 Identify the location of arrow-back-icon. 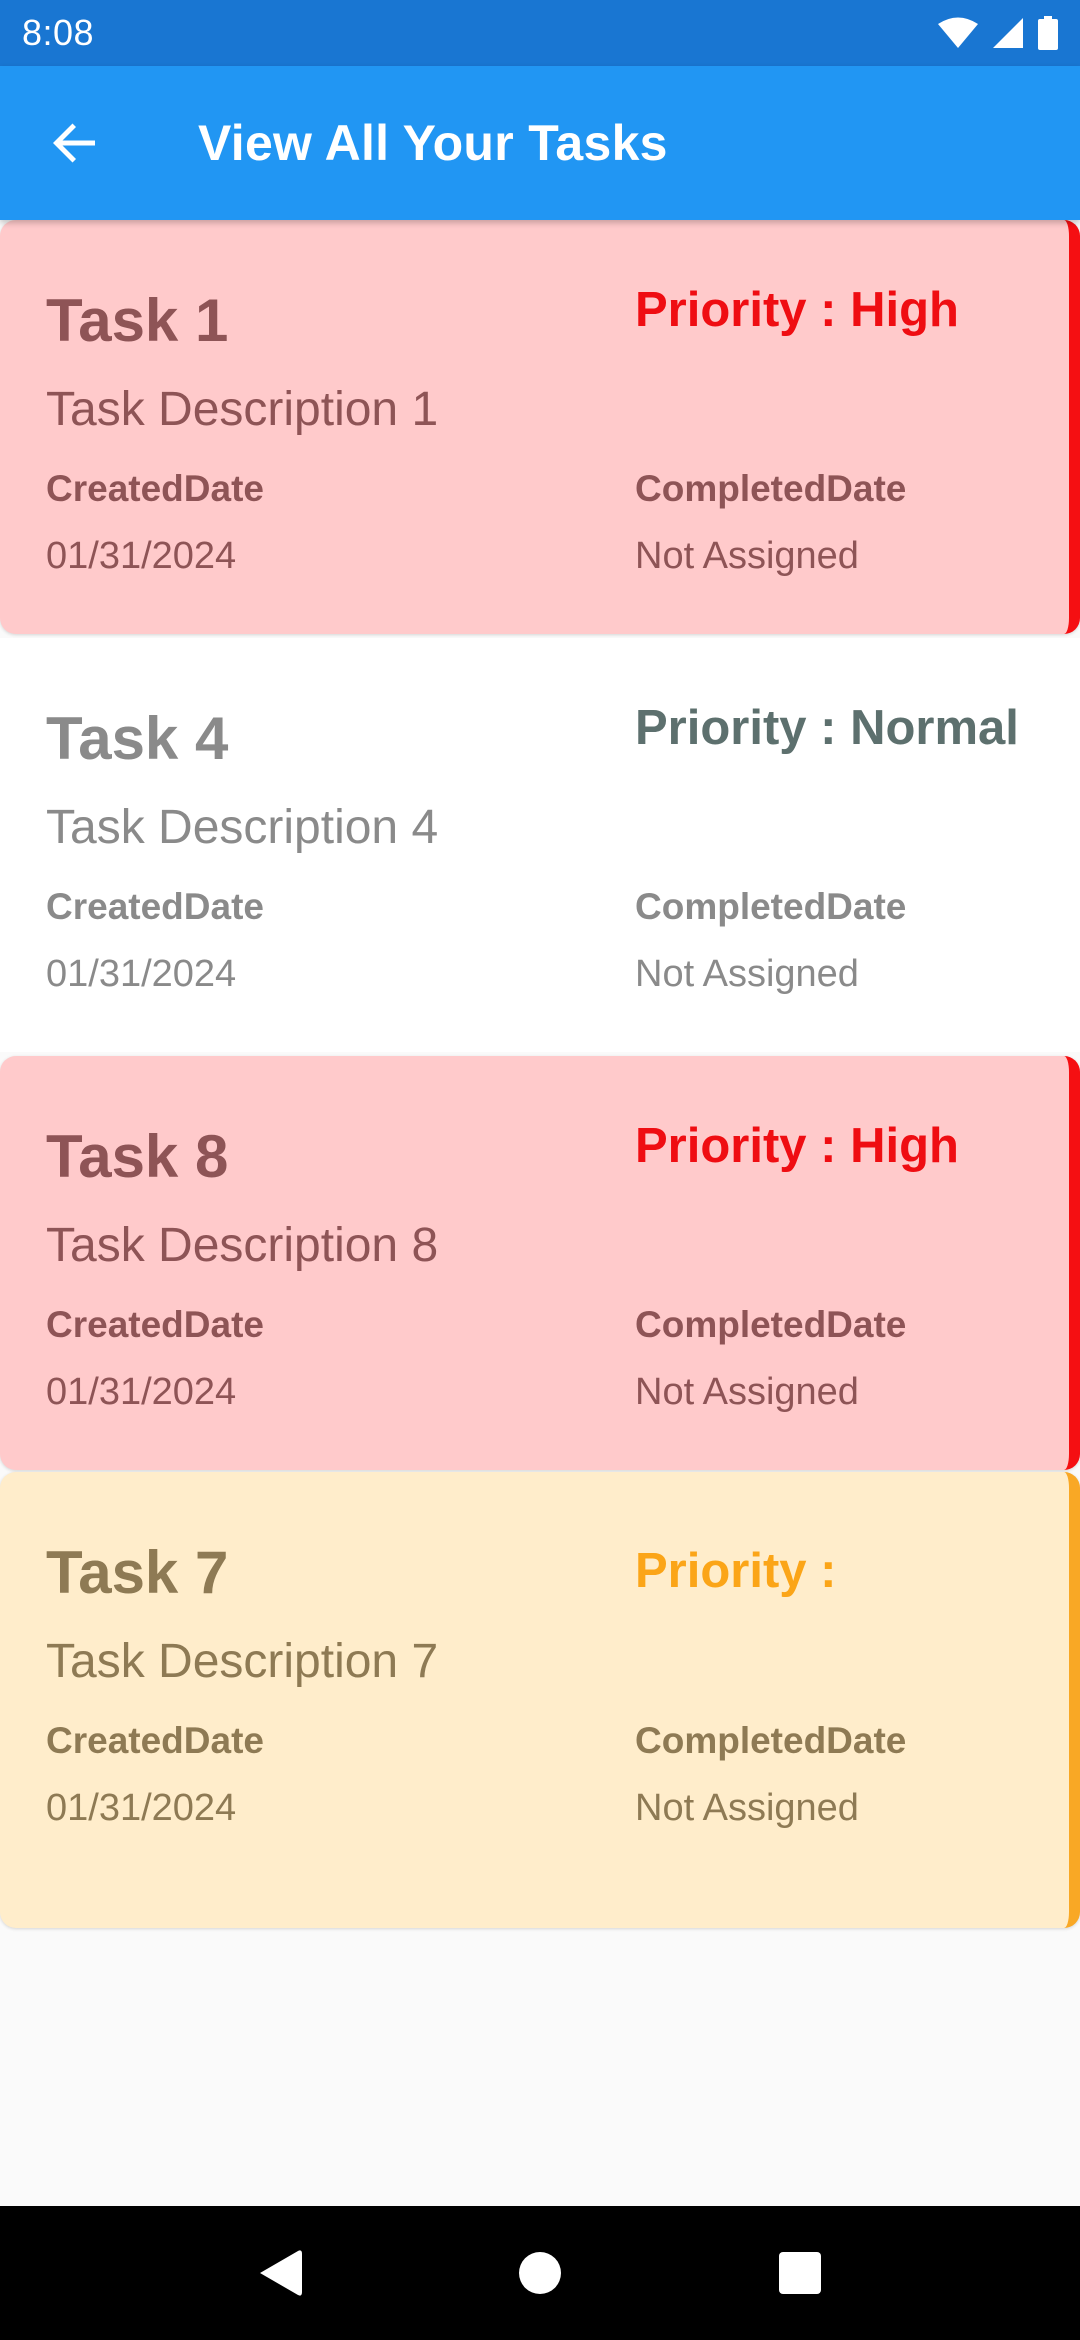
(74, 143).